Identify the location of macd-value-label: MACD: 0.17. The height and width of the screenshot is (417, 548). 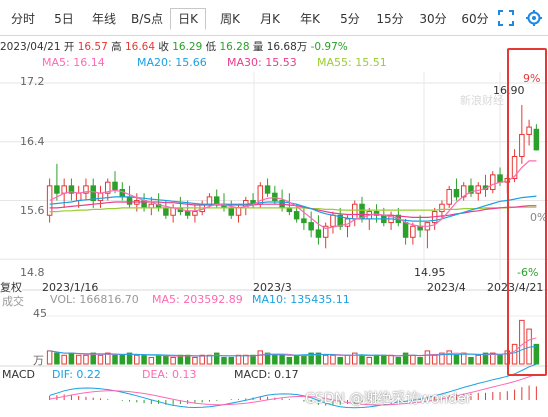
(266, 374).